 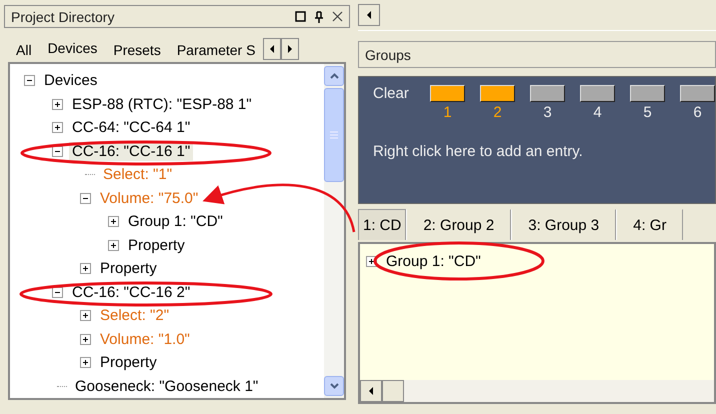 What do you see at coordinates (382, 224) in the screenshot?
I see `tab: 1: CD` at bounding box center [382, 224].